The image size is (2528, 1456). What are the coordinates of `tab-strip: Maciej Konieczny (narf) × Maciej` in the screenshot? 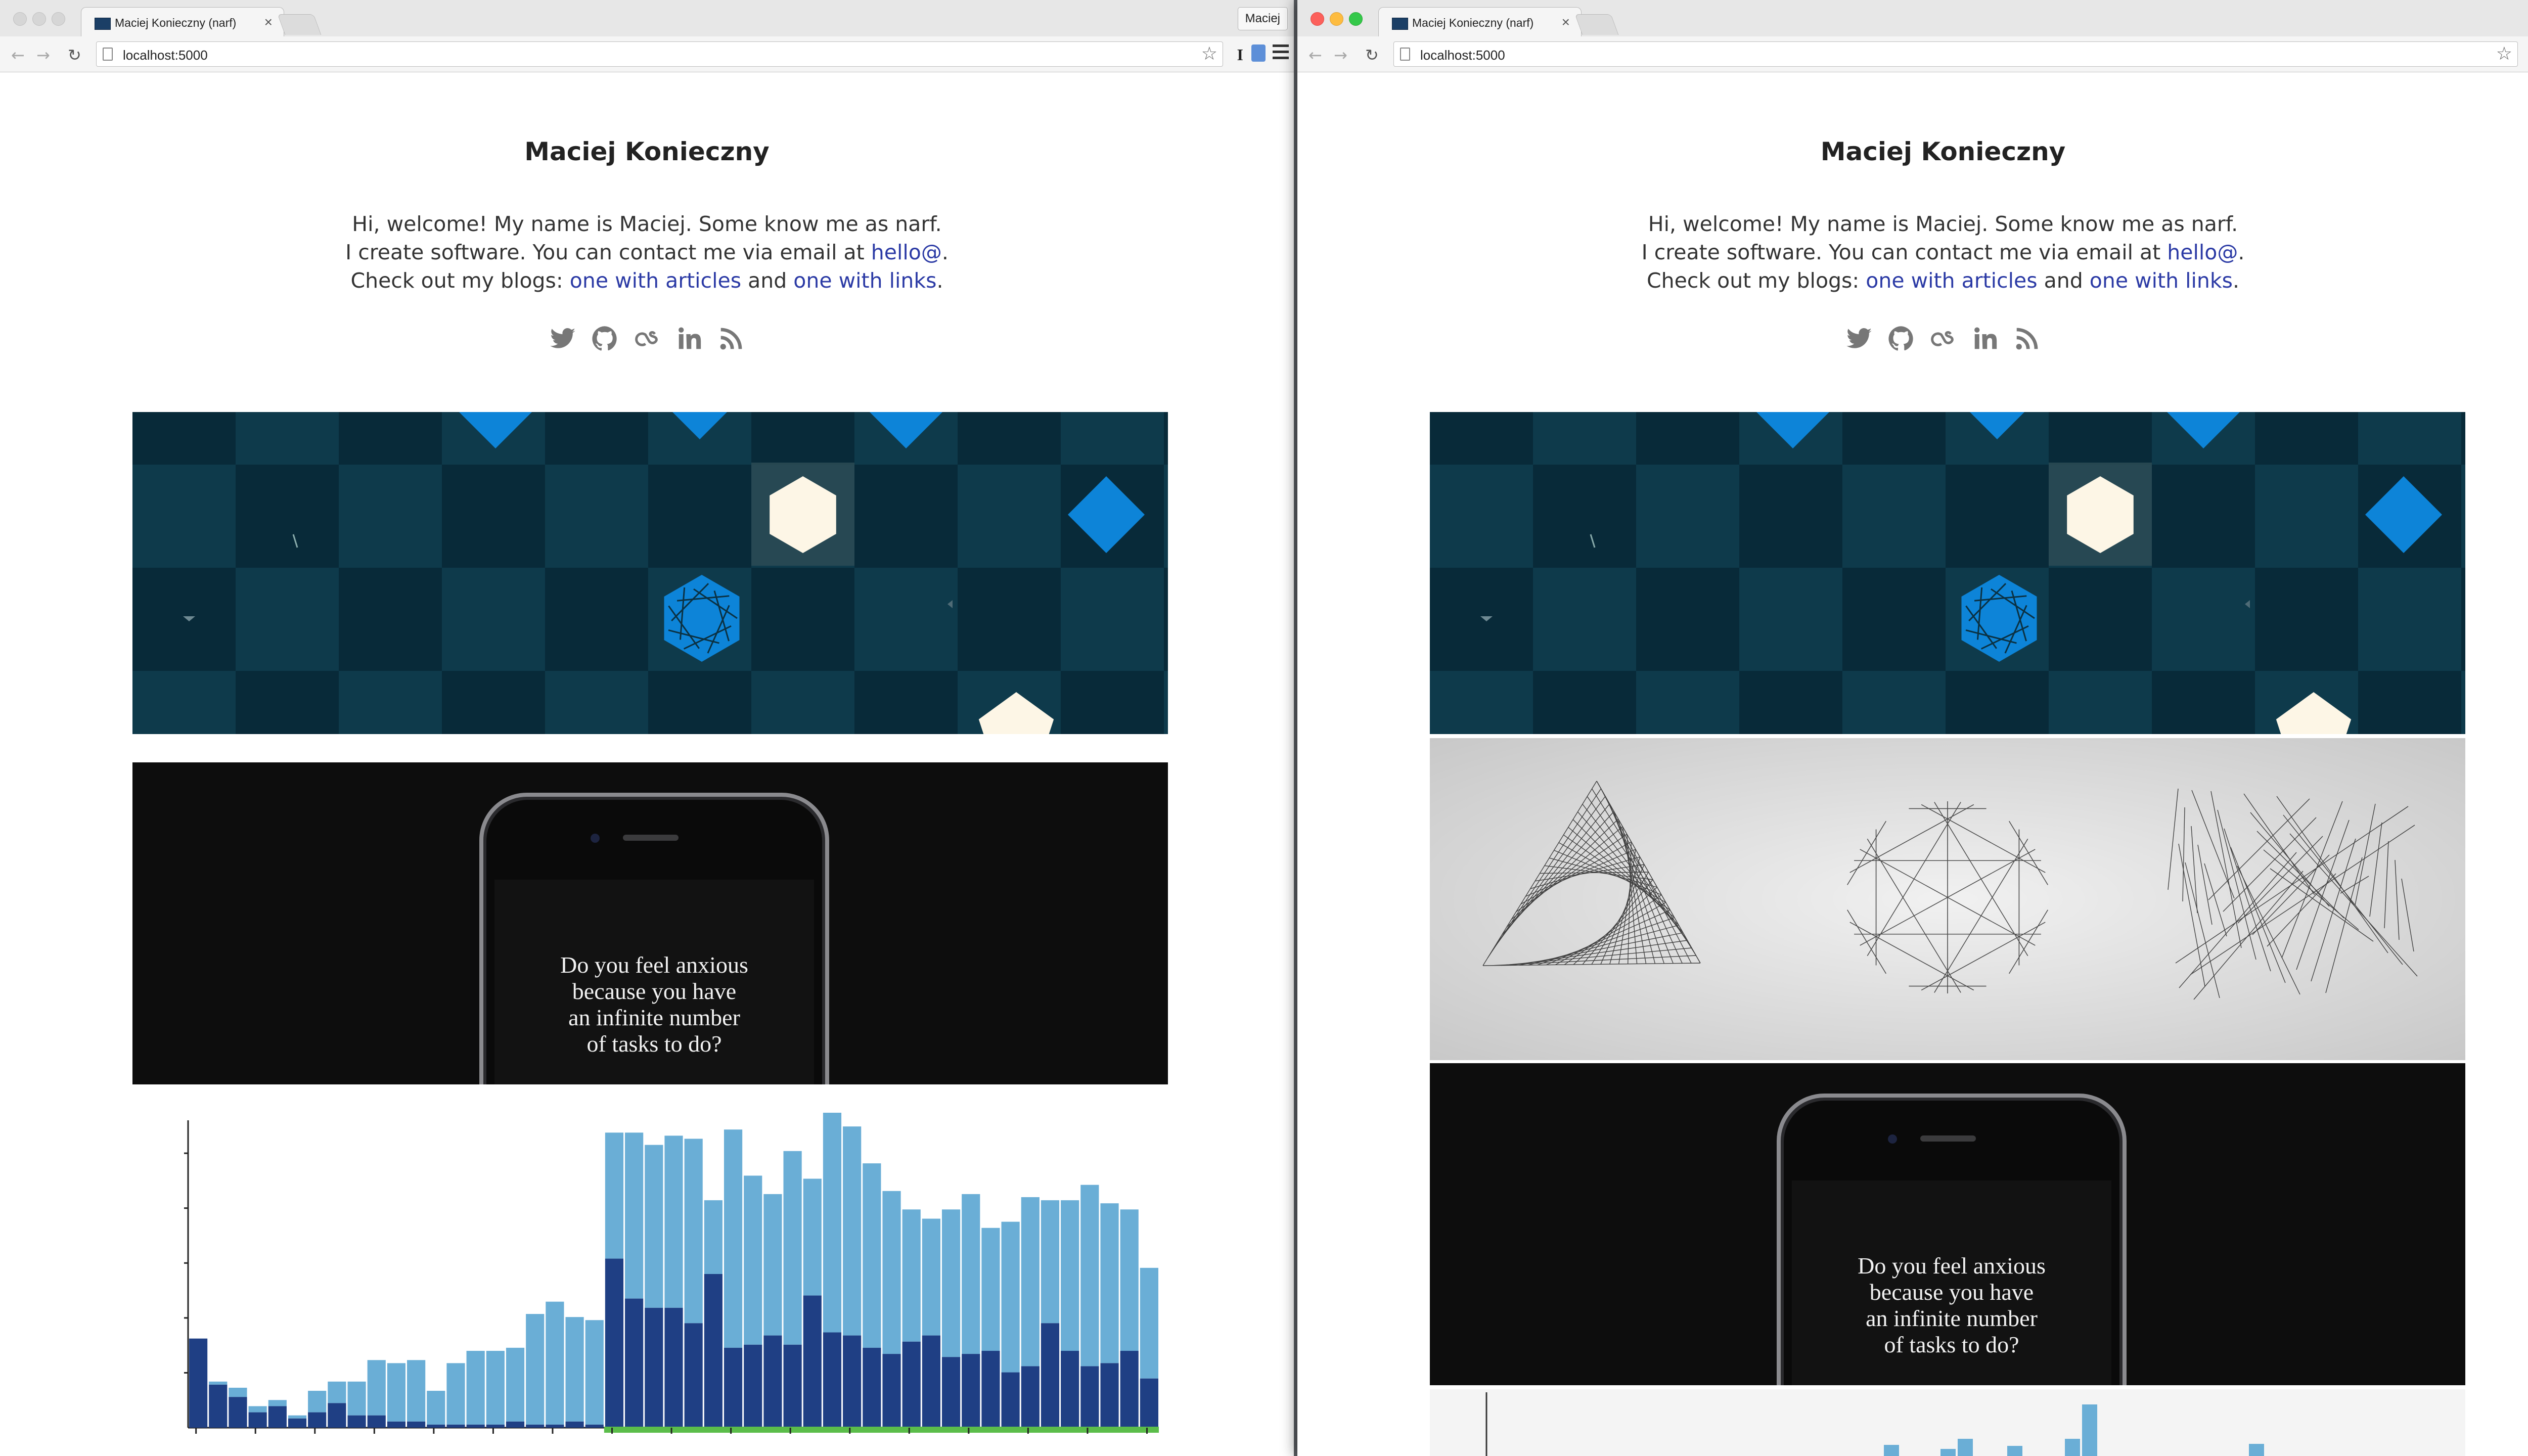 It's located at (647, 19).